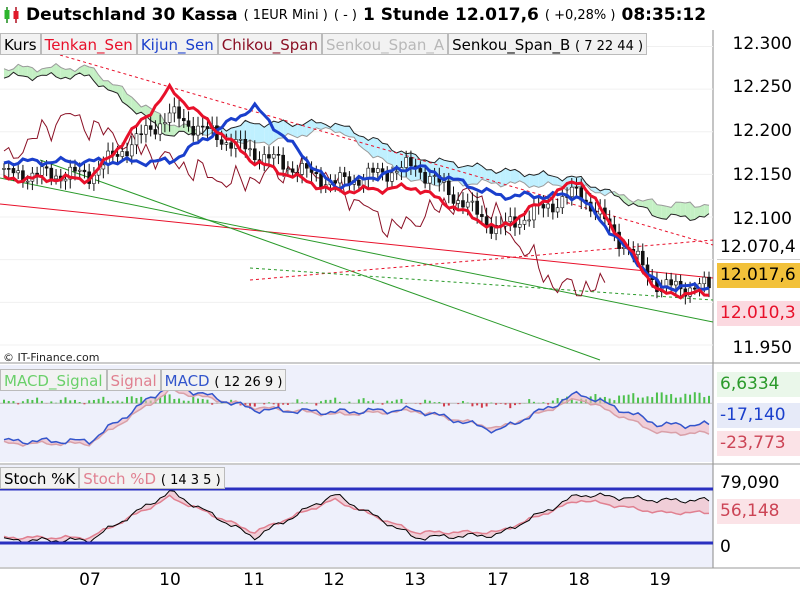 The image size is (800, 600). I want to click on legend-item-stoch-k: Stoch %K, so click(40, 478).